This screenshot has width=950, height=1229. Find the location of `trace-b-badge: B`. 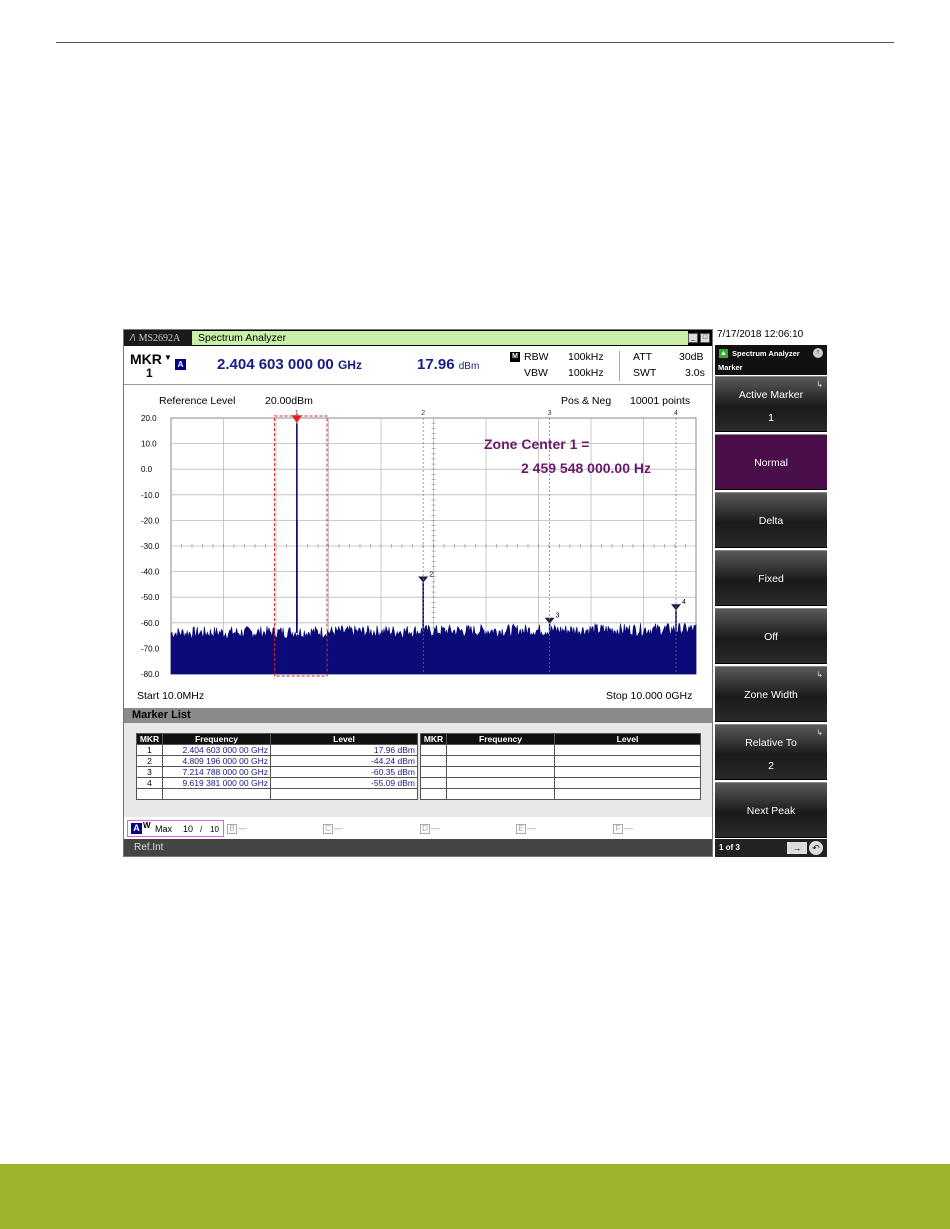

trace-b-badge: B is located at coordinates (232, 829).